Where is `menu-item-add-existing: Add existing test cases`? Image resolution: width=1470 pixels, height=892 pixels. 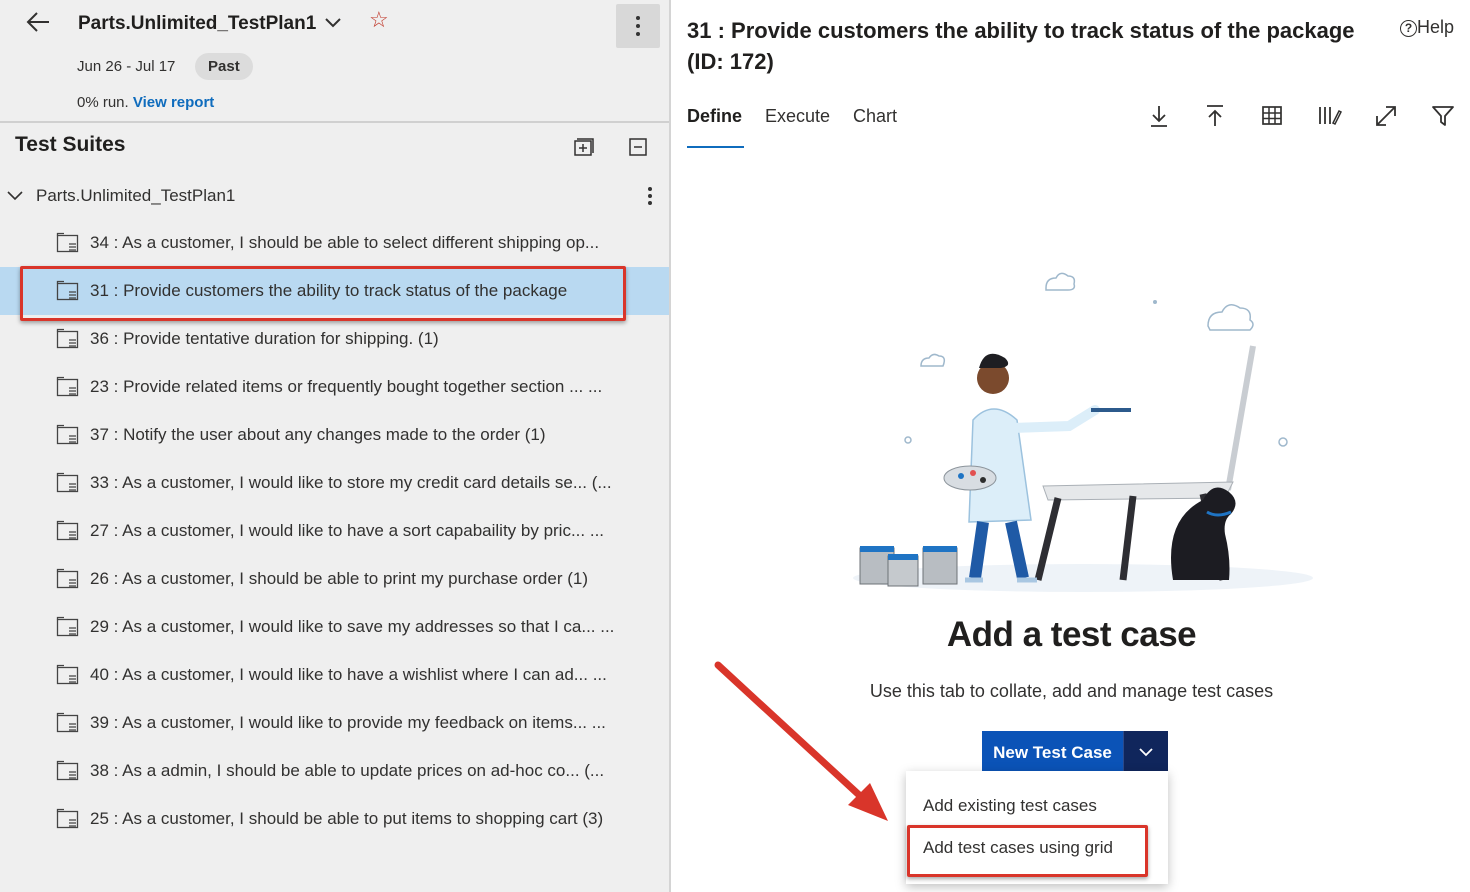 menu-item-add-existing: Add existing test cases is located at coordinates (1010, 806).